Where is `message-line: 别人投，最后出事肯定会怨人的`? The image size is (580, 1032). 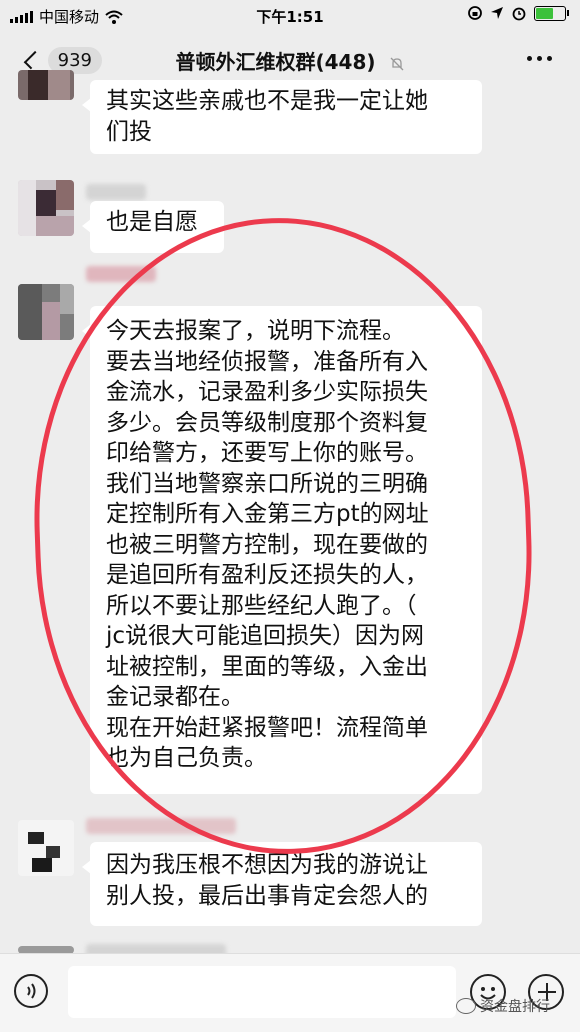
message-line: 别人投，最后出事肯定会怨人的 is located at coordinates (267, 895).